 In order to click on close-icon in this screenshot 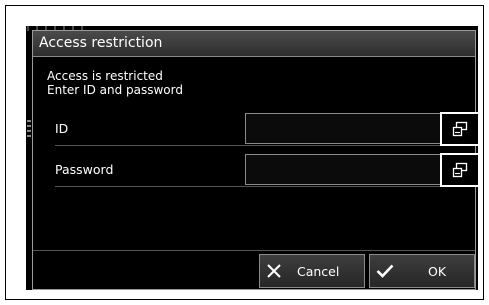, I will do `click(274, 271)`.